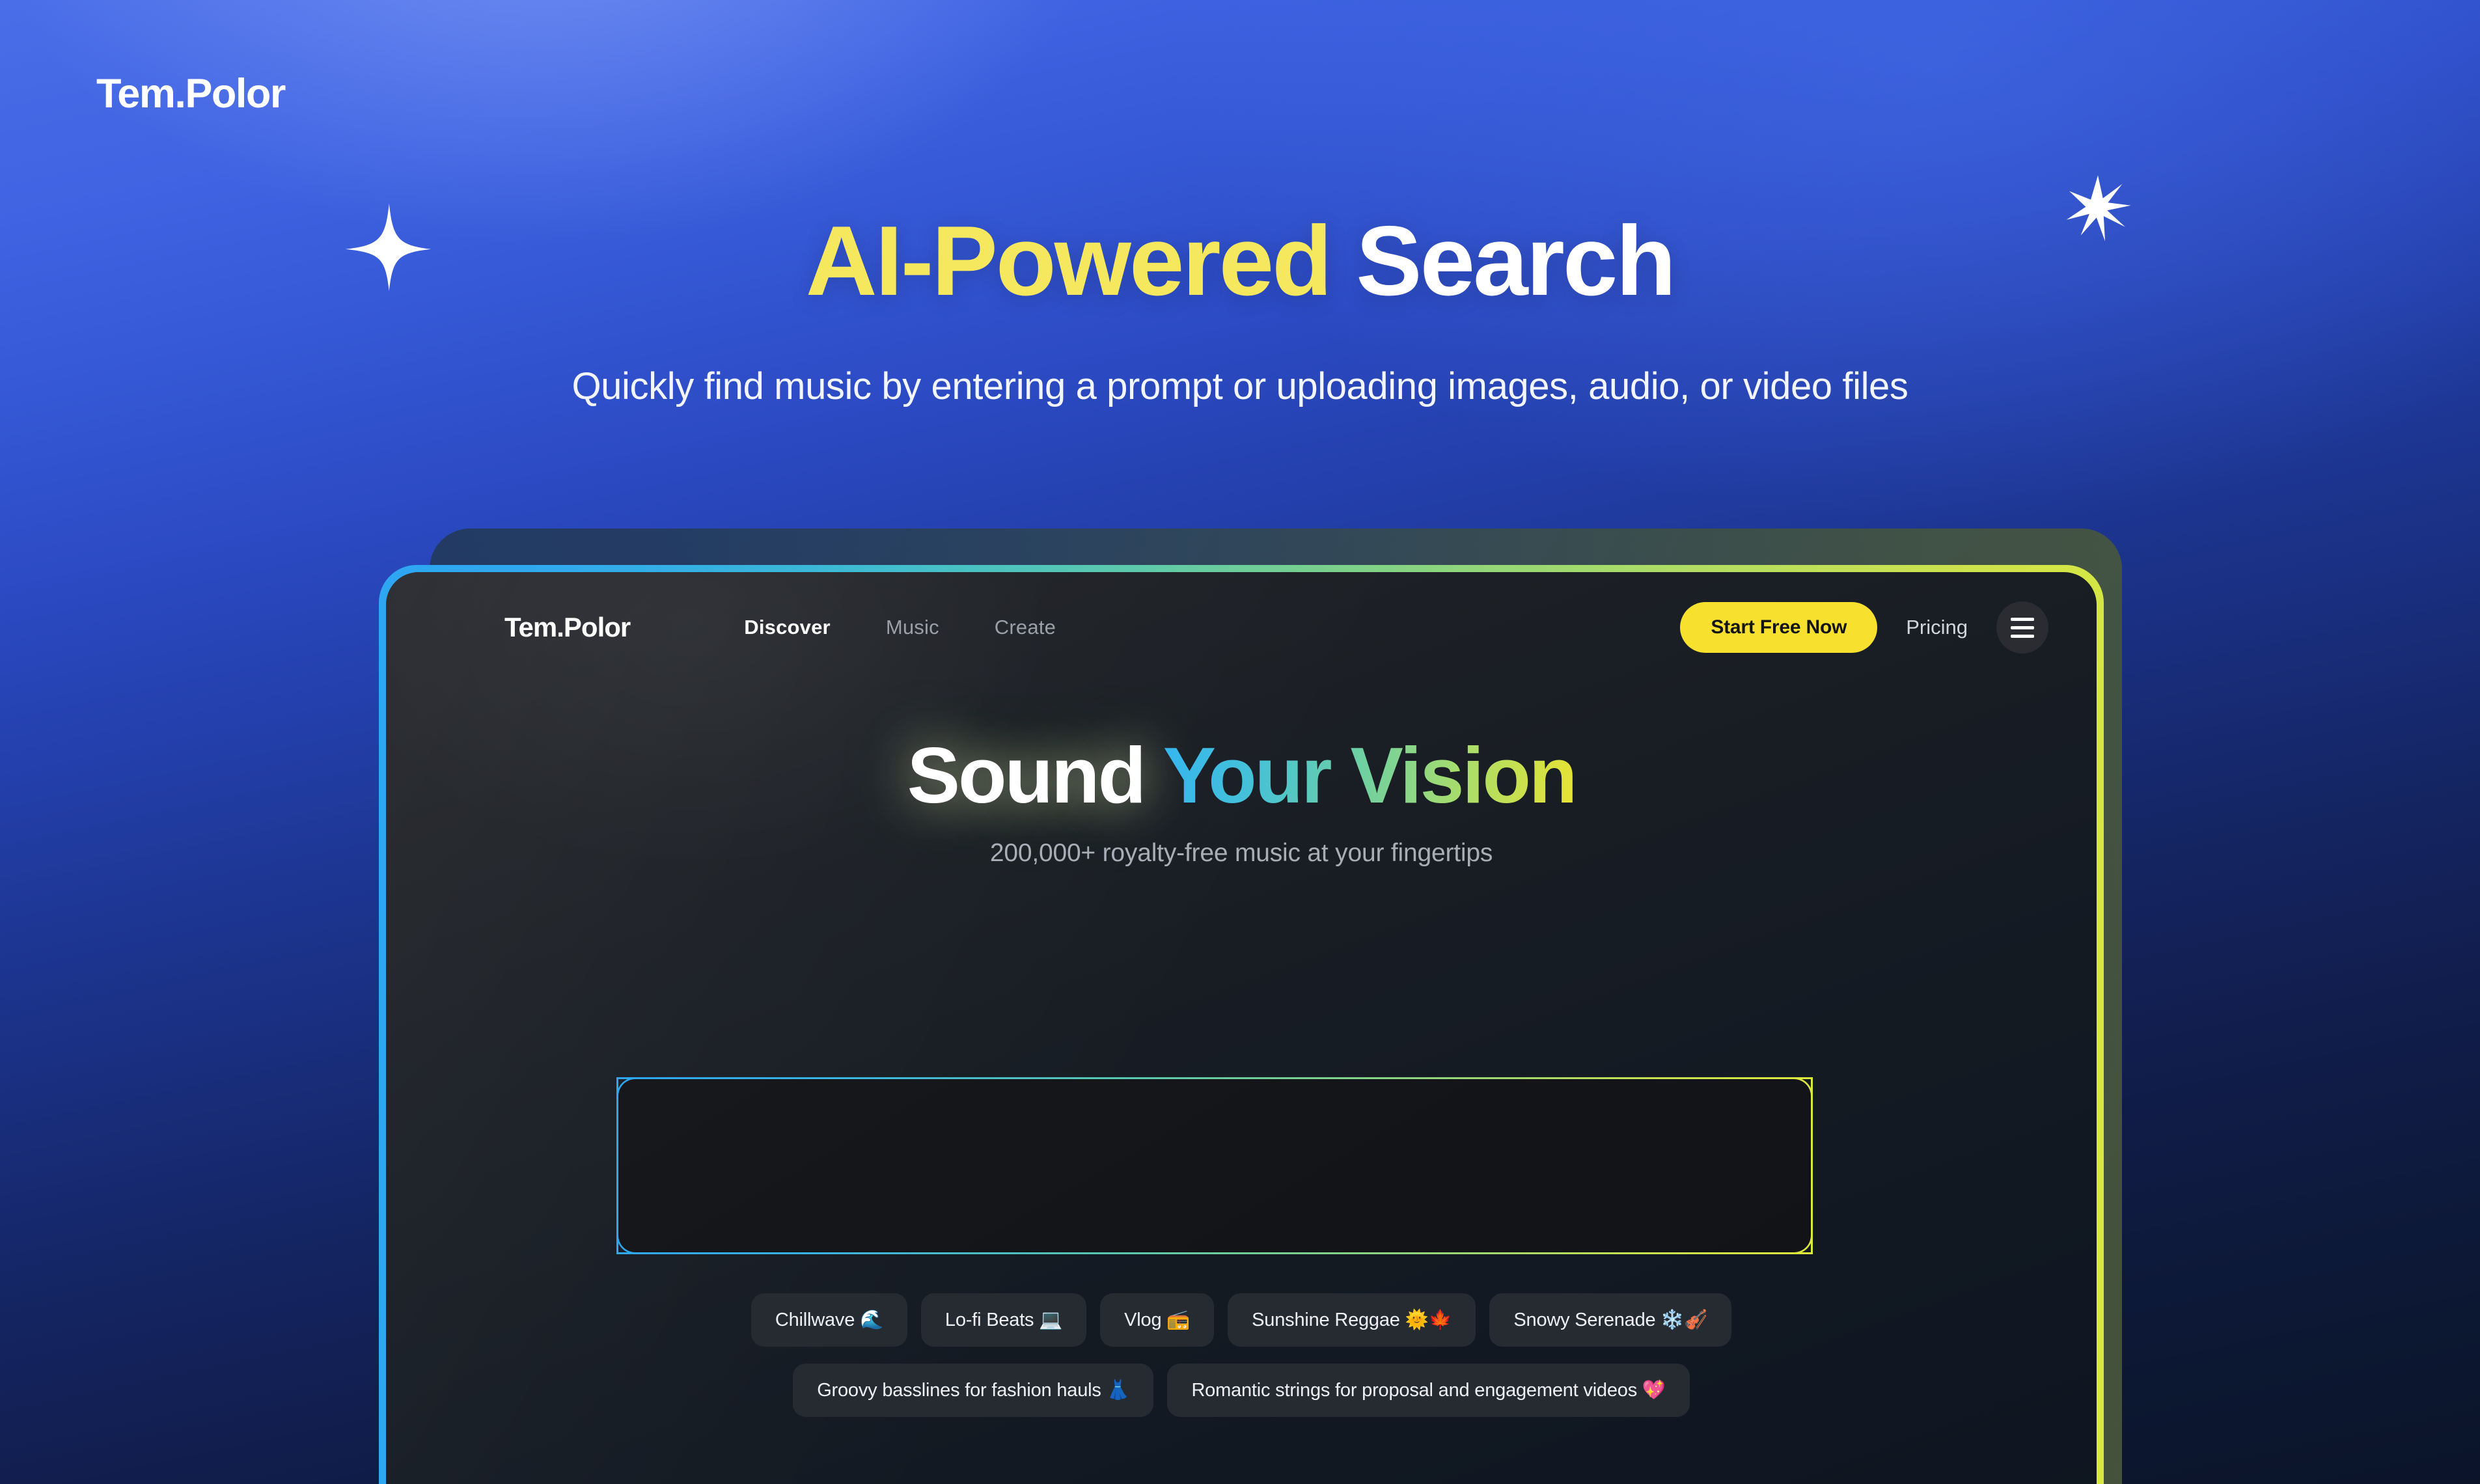 The height and width of the screenshot is (1484, 2480). Describe the element at coordinates (912, 627) in the screenshot. I see `nav-item-music: Music` at that location.